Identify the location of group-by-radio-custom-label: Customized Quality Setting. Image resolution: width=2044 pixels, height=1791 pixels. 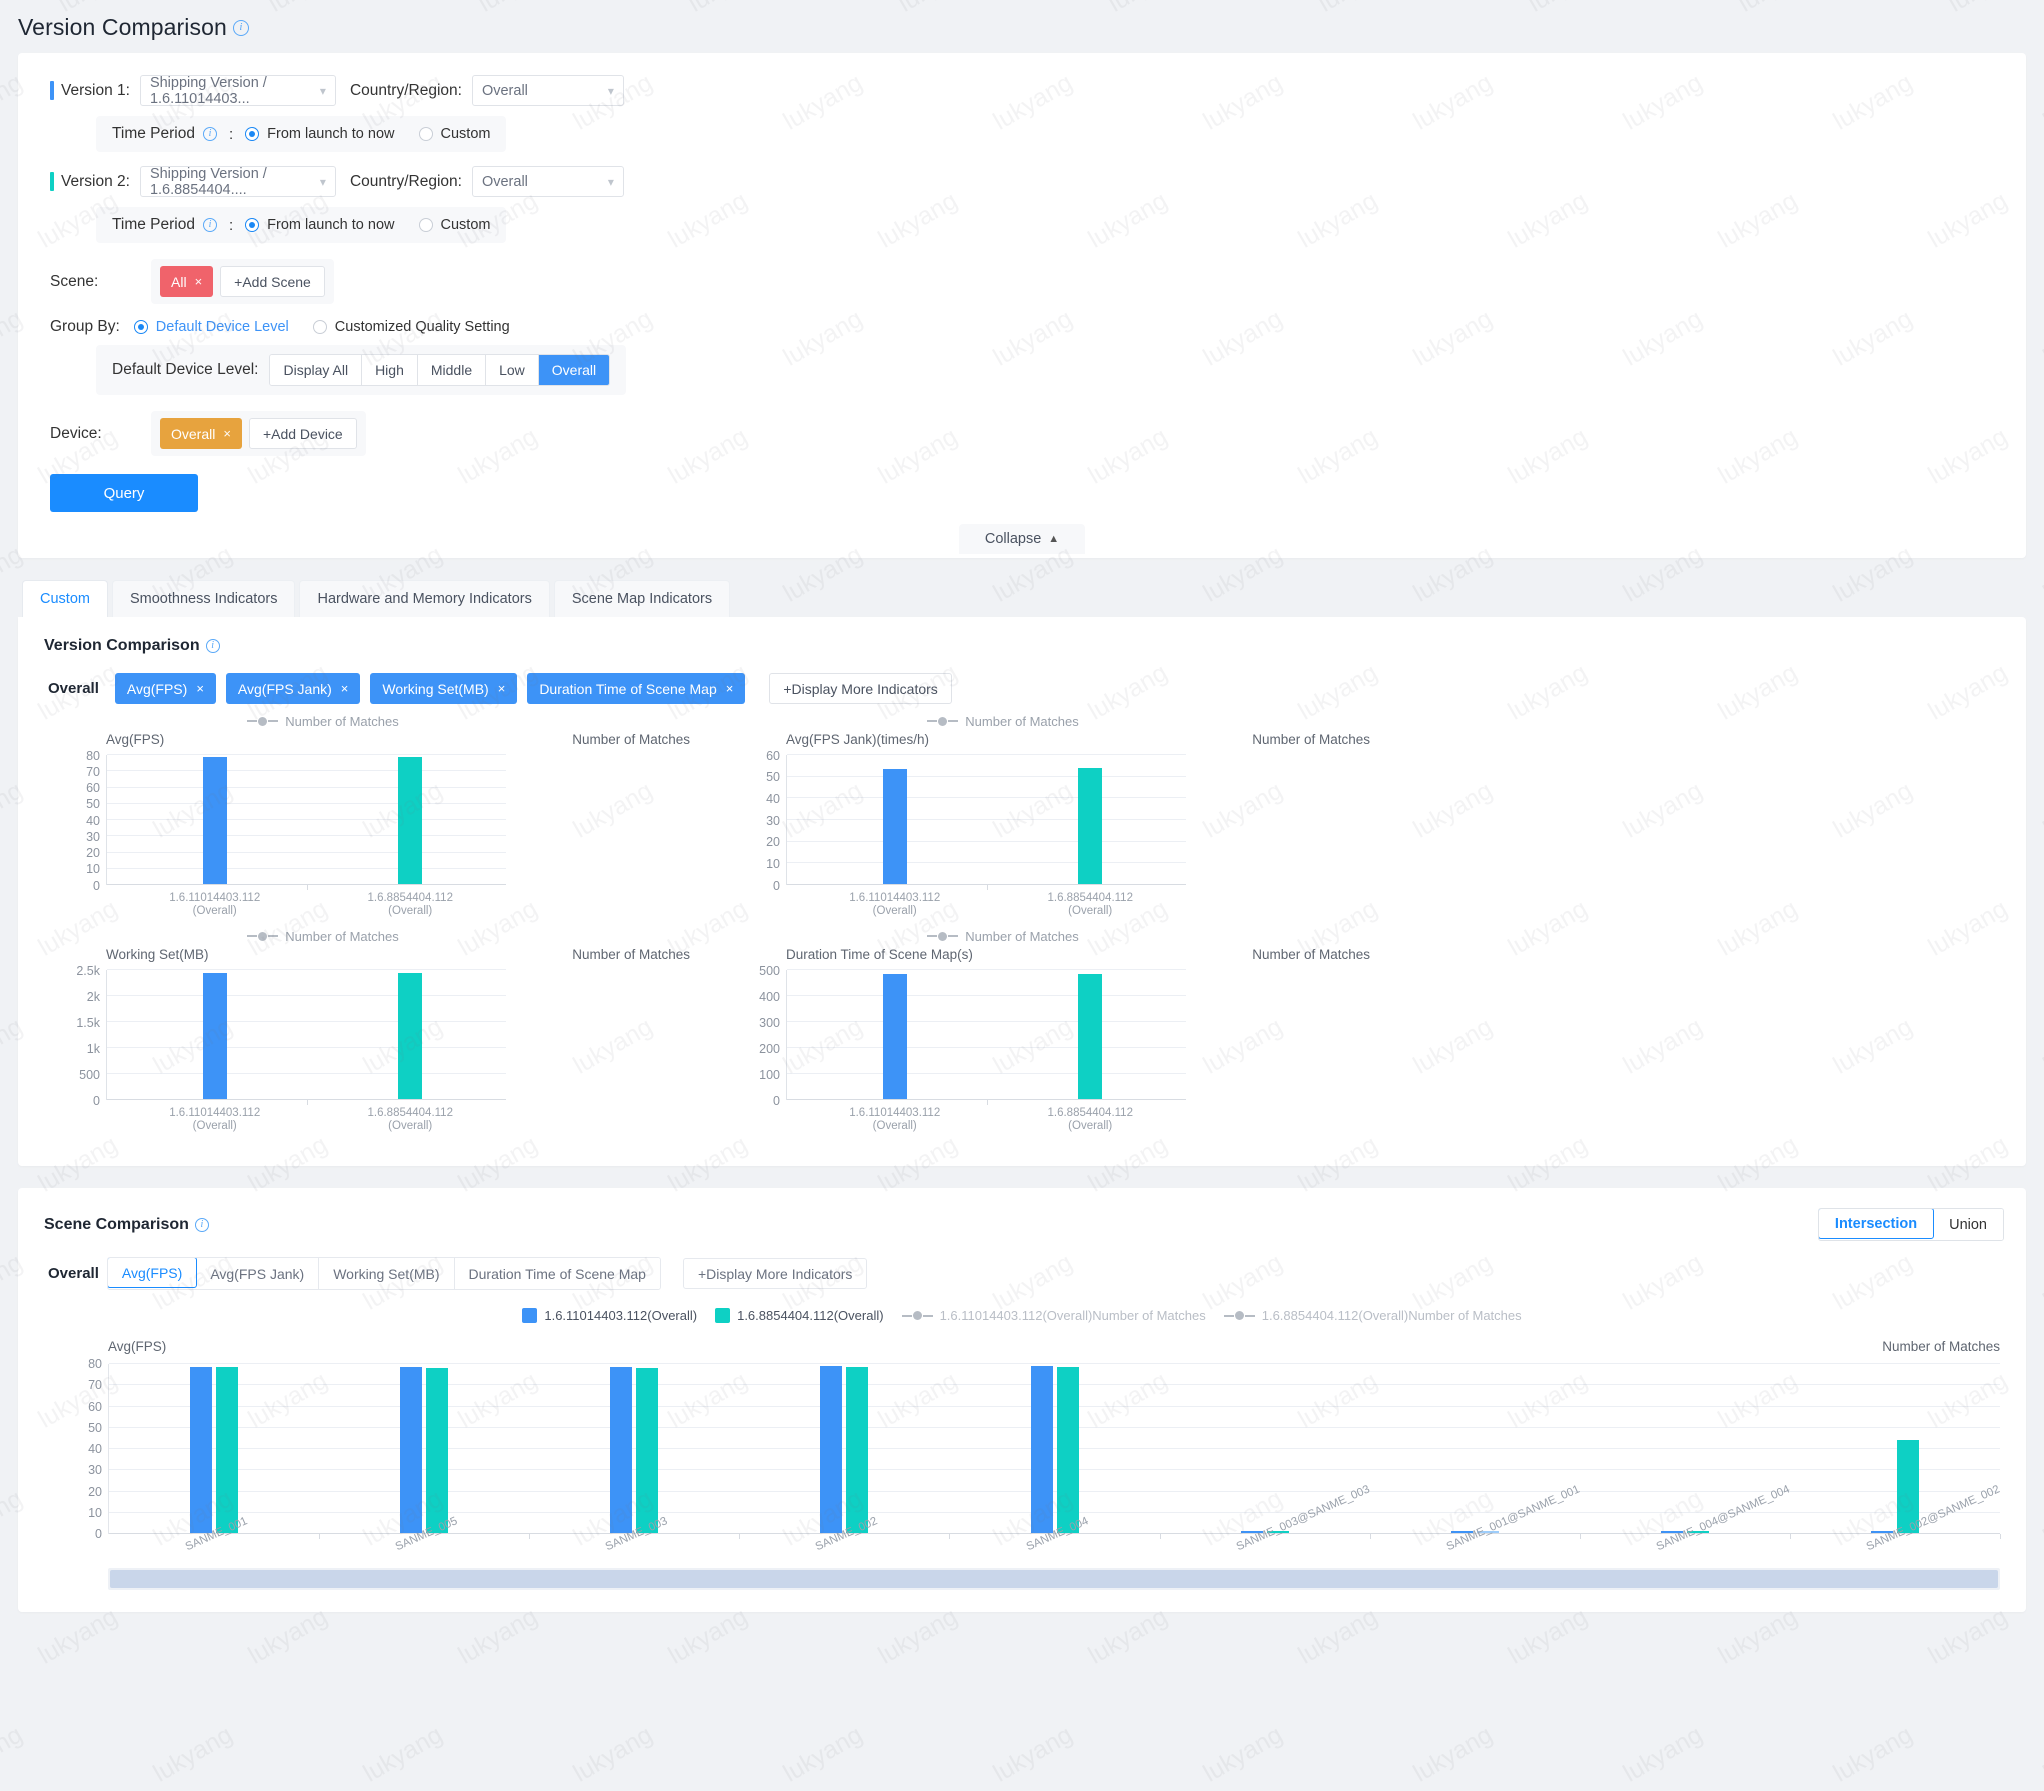
(422, 327).